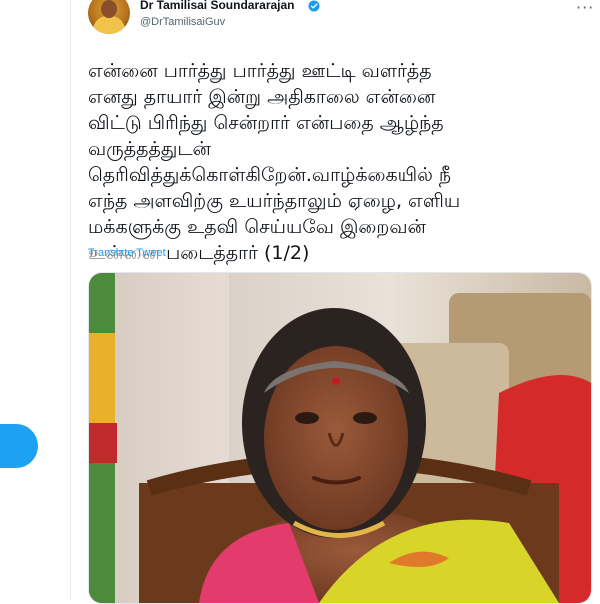 Image resolution: width=600 pixels, height=604 pixels. Describe the element at coordinates (585, 8) in the screenshot. I see `more-options-icon: ···` at that location.